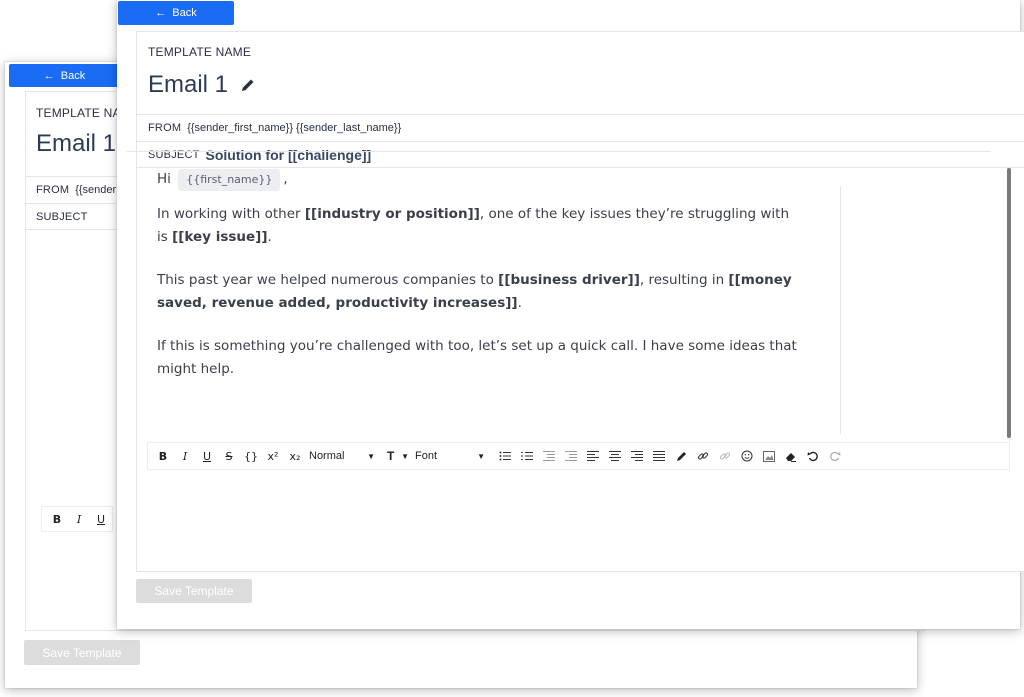 The image size is (1024, 697). I want to click on greeting-comma: ,, so click(285, 179).